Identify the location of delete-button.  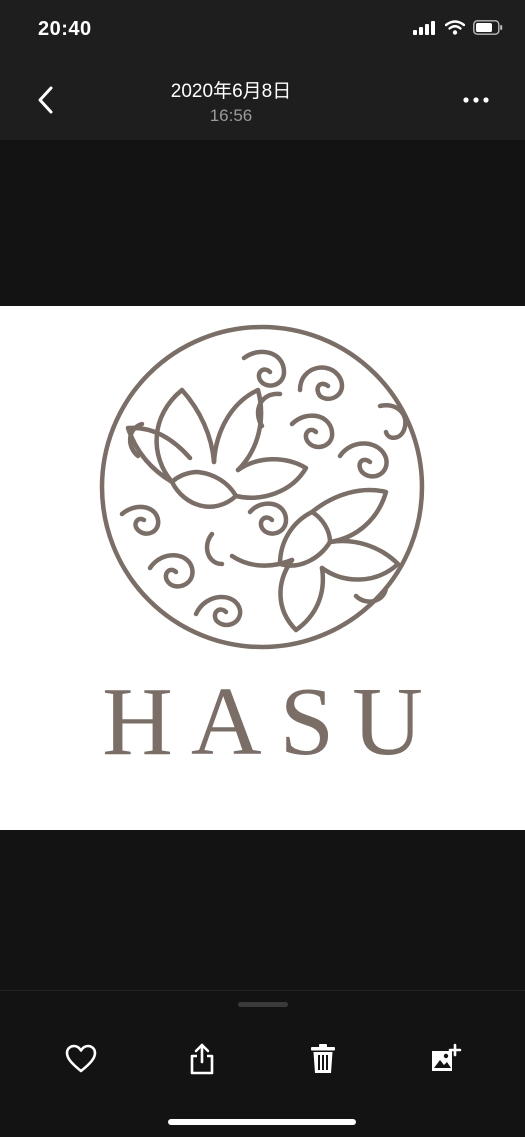
(323, 1059).